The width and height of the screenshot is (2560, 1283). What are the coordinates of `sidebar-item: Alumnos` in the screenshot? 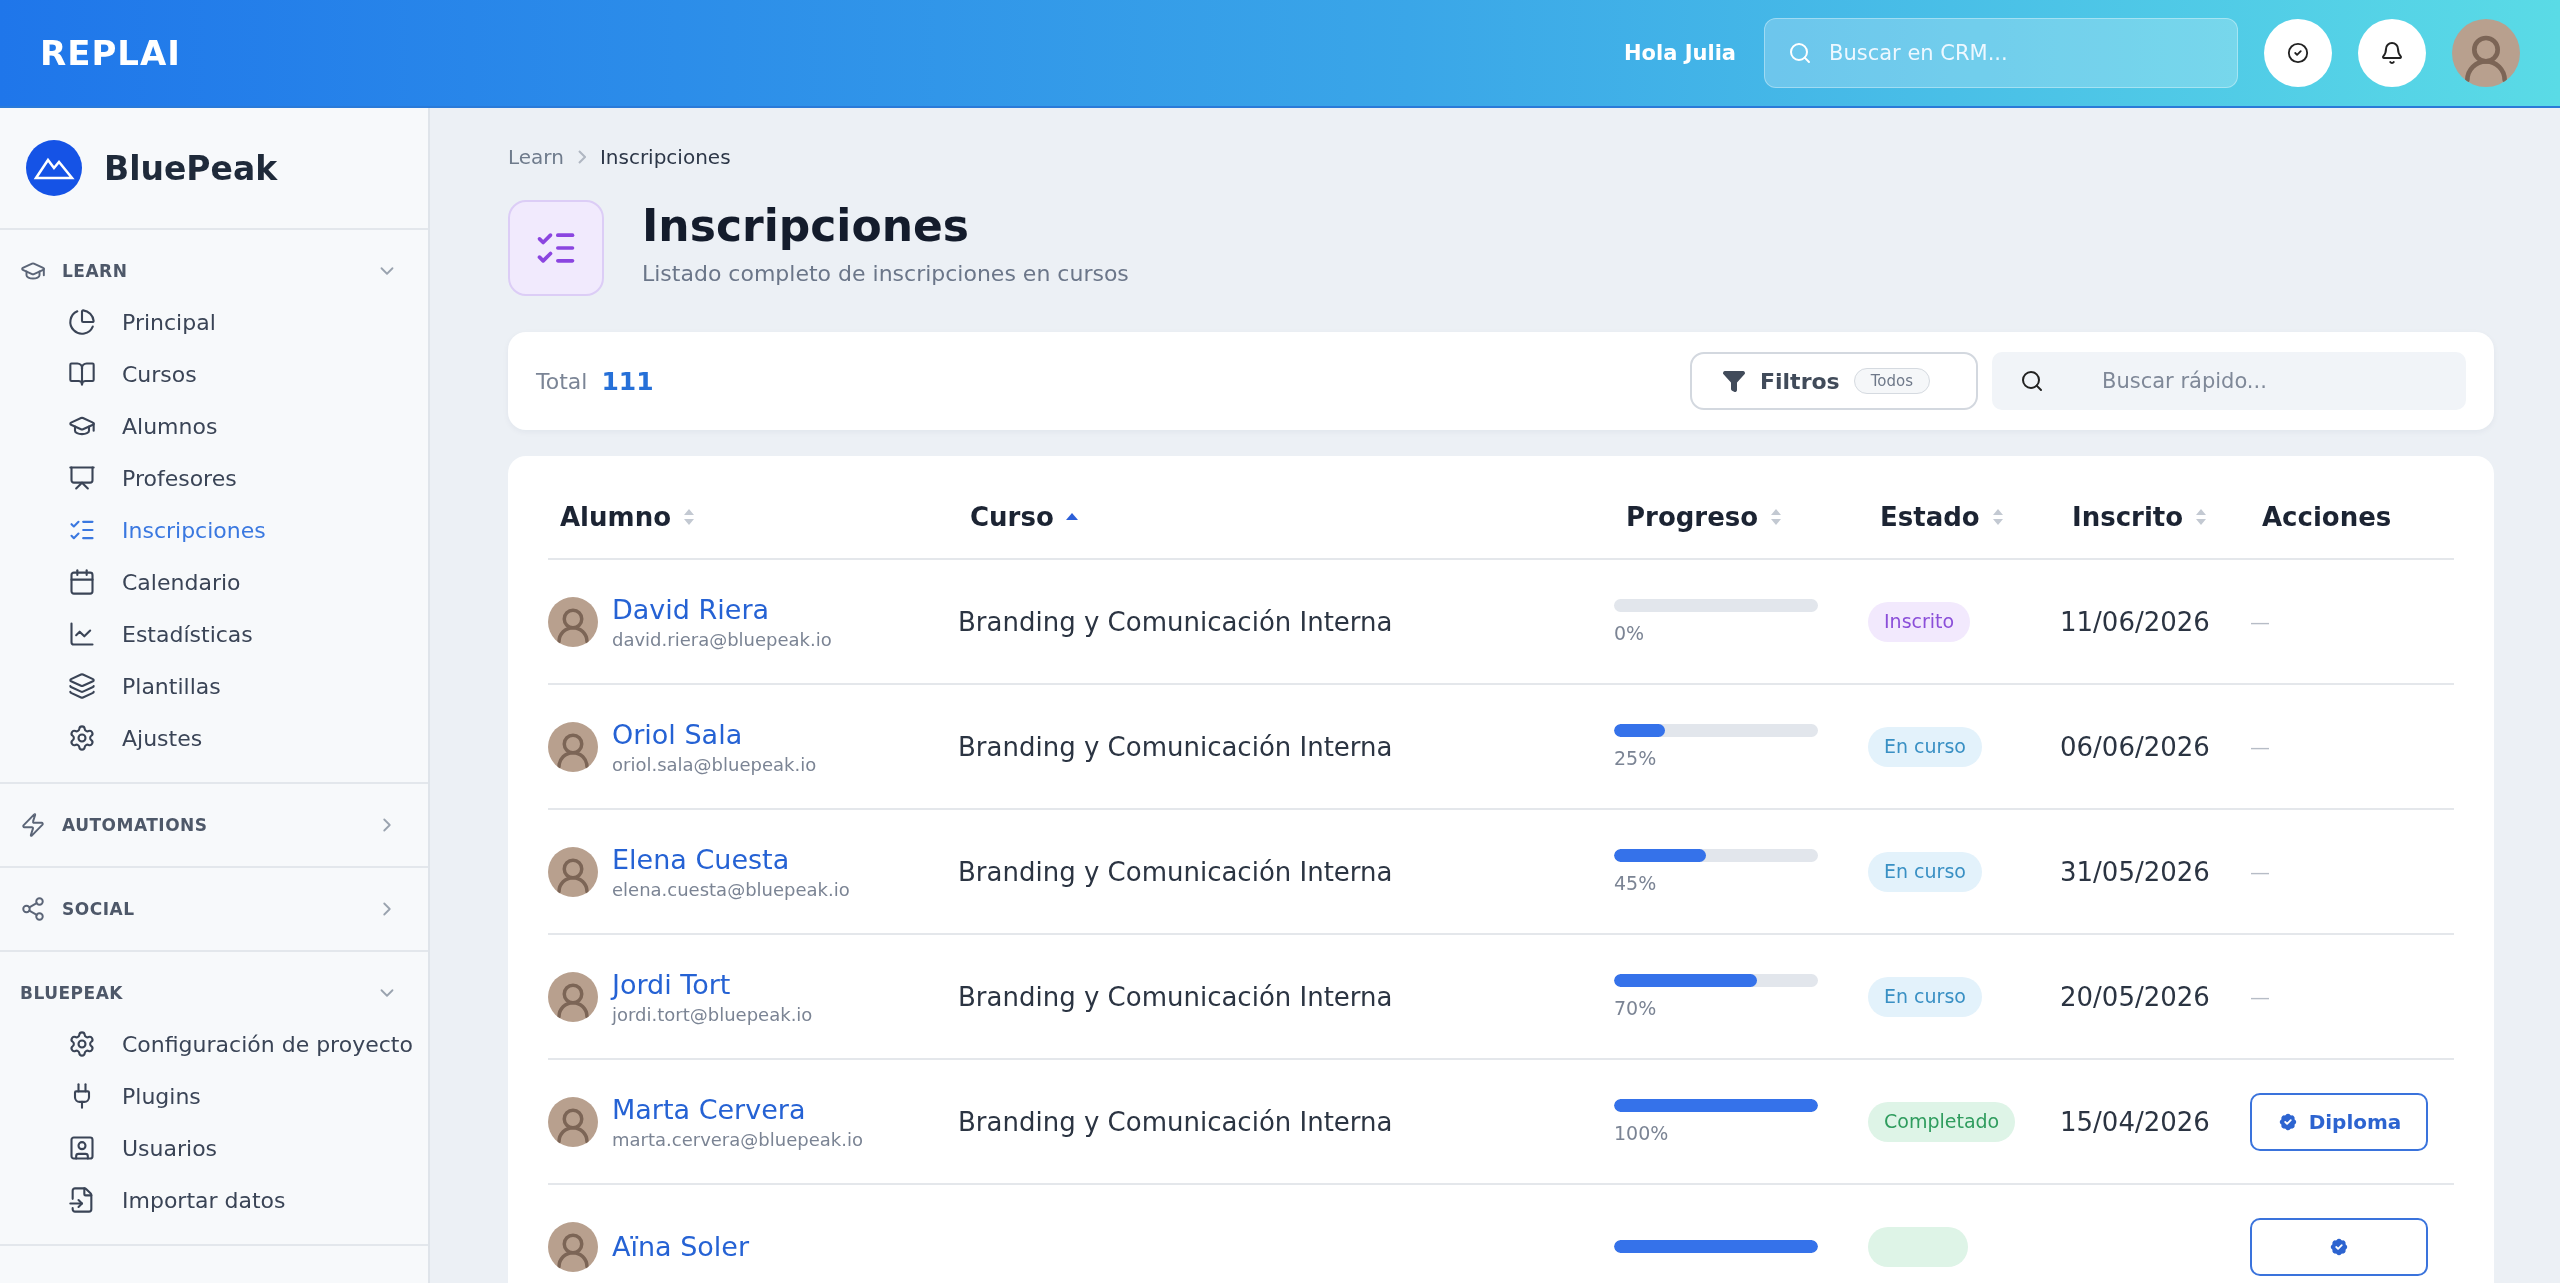 It's located at (214, 426).